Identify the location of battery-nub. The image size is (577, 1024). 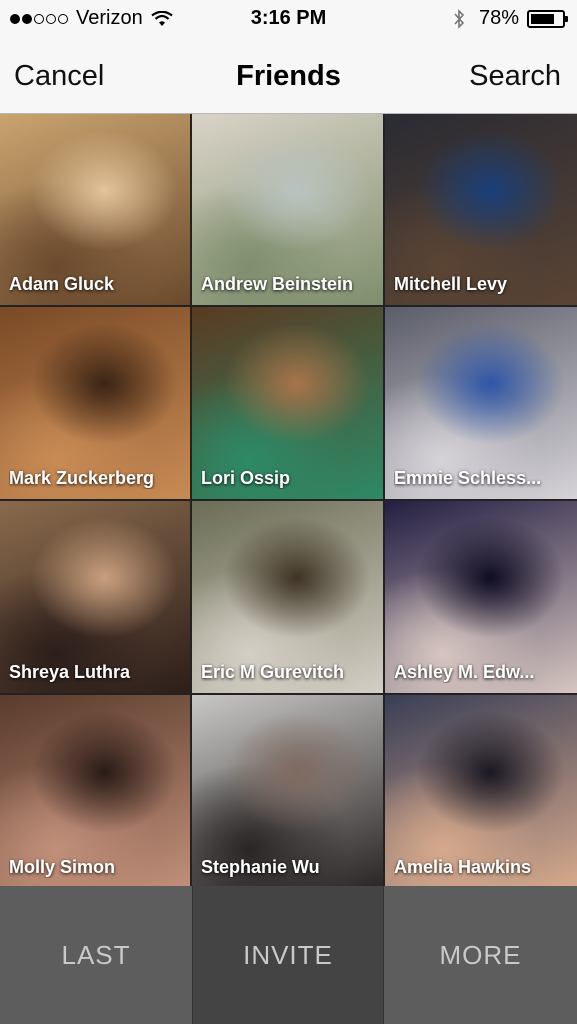
(566, 18).